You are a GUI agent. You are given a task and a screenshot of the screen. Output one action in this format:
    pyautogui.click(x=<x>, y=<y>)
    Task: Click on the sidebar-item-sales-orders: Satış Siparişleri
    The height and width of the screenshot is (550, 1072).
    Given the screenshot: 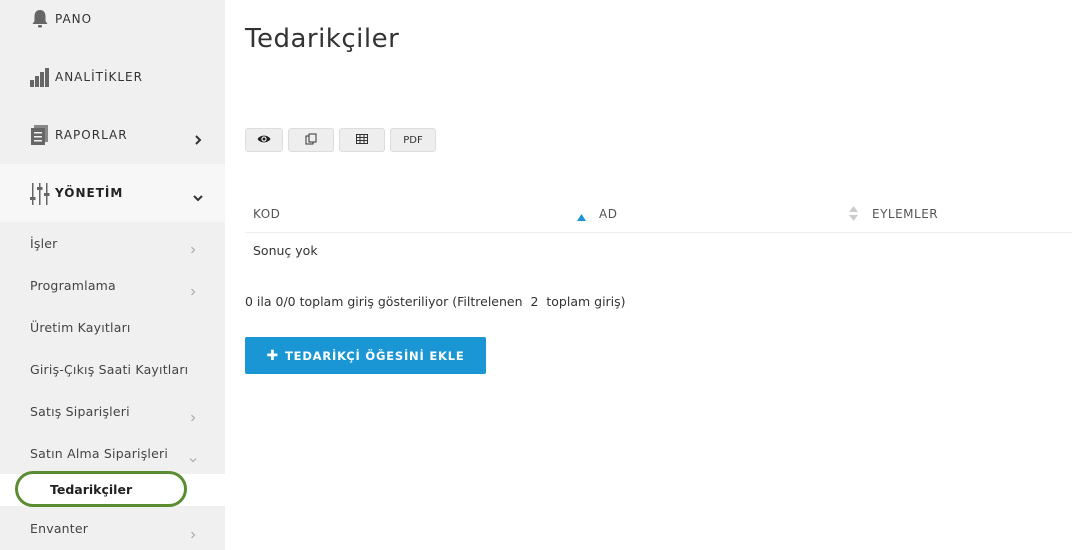 What is the action you would take?
    pyautogui.click(x=112, y=411)
    